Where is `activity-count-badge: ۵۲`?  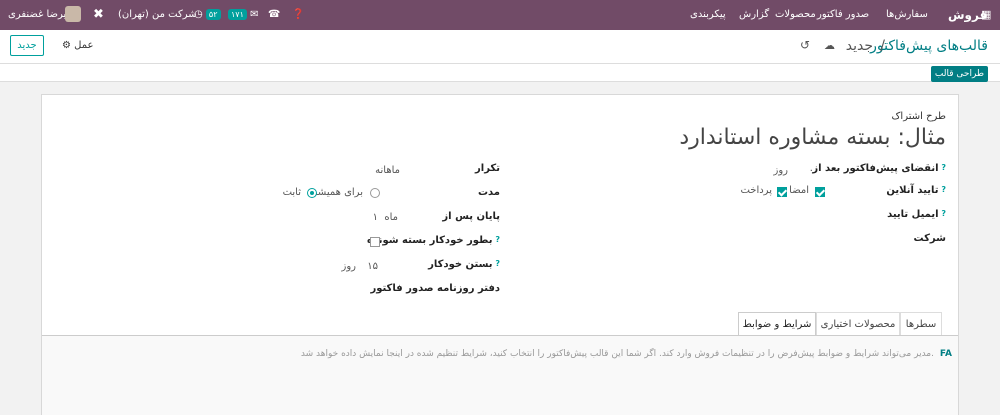
activity-count-badge: ۵۲ is located at coordinates (213, 14).